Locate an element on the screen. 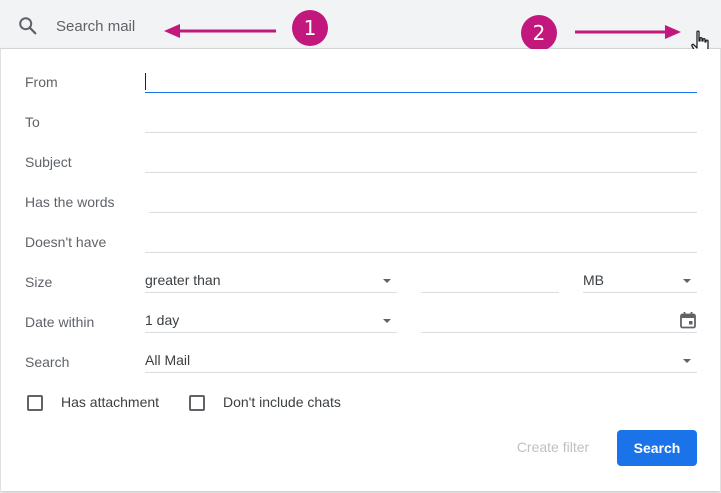 The height and width of the screenshot is (493, 721). search-icon is located at coordinates (28, 26).